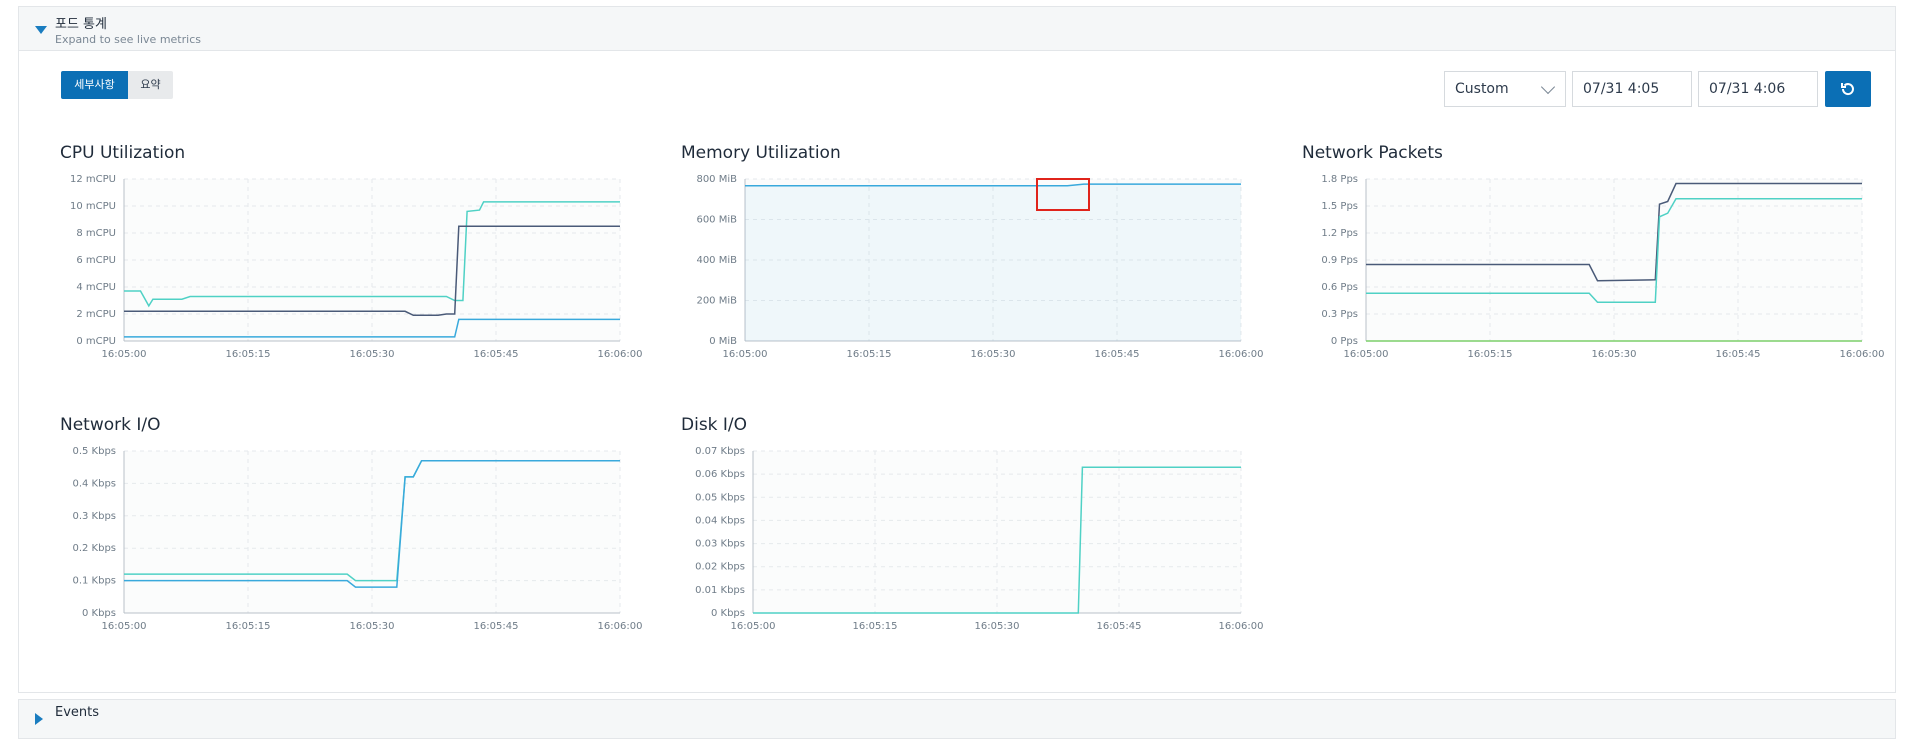 This screenshot has height=739, width=1913. What do you see at coordinates (94, 483) in the screenshot?
I see `y-tick-label: 0.4 Kbps` at bounding box center [94, 483].